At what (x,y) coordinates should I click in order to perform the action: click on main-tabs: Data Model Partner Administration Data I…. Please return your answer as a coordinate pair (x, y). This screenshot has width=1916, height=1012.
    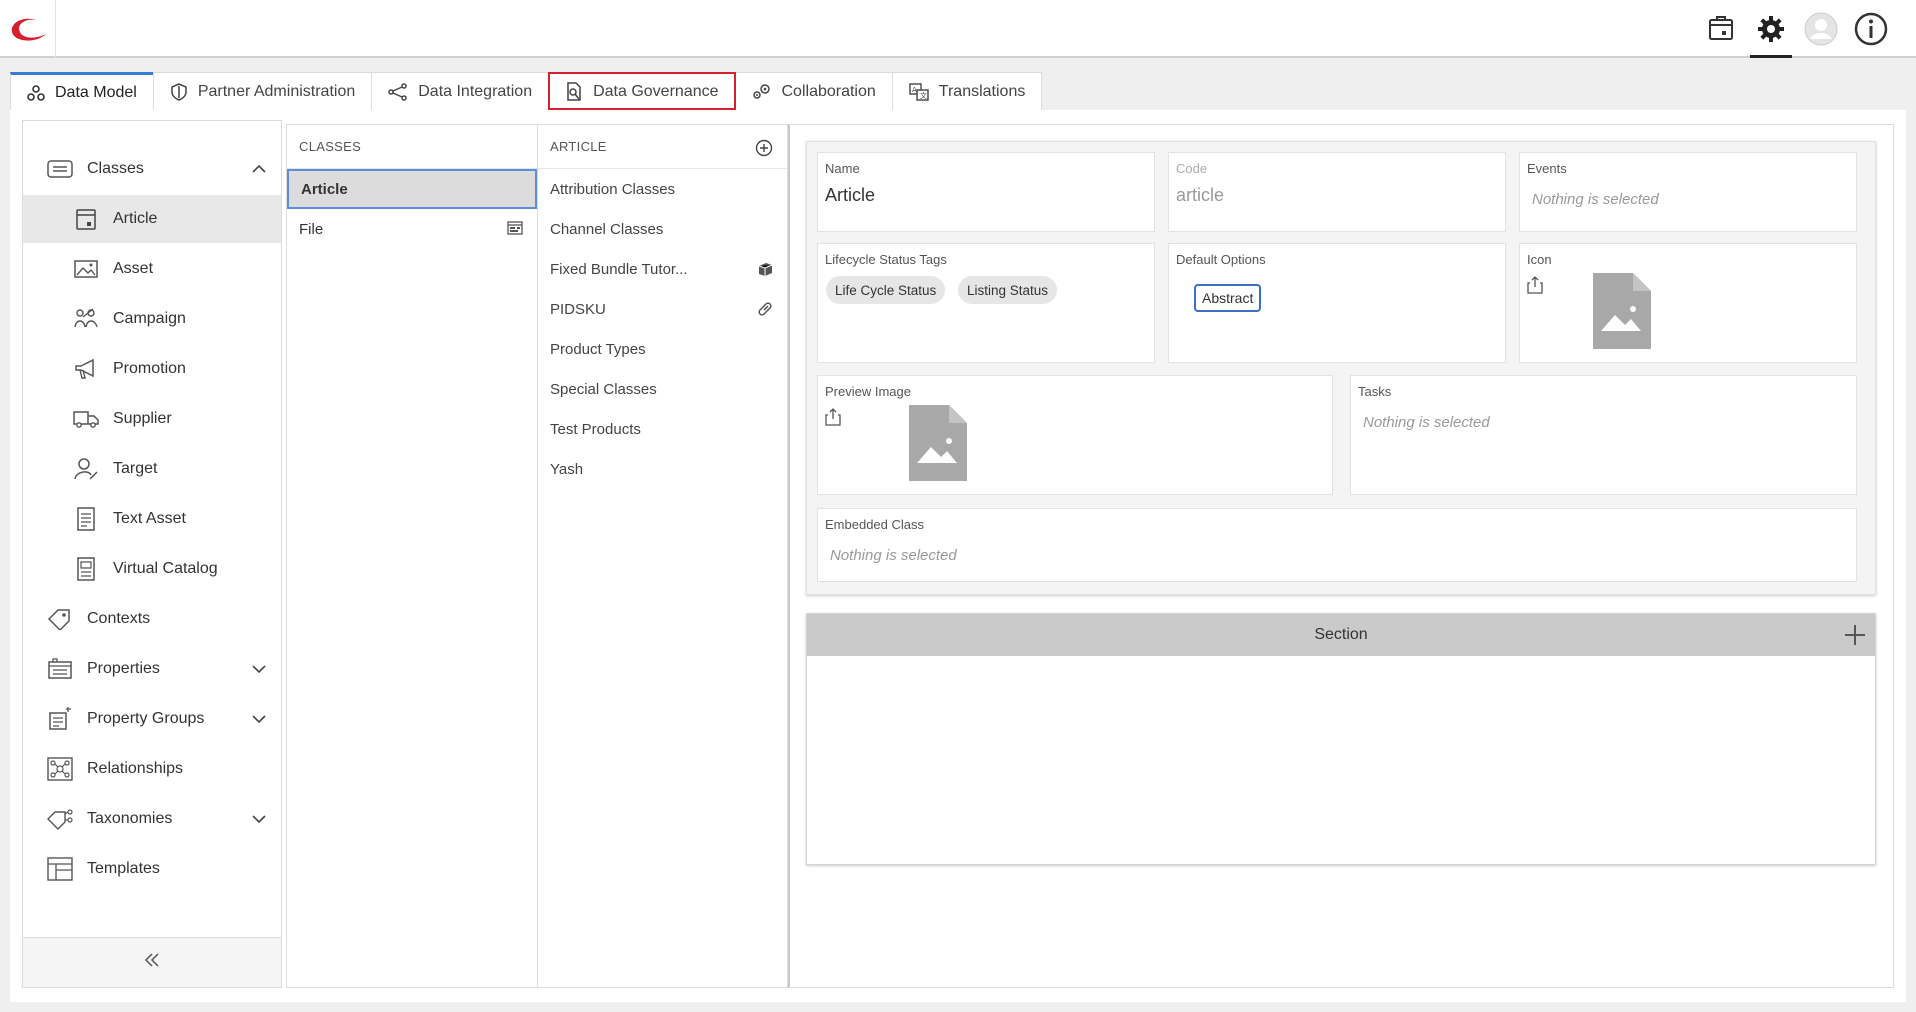
    Looking at the image, I should click on (526, 91).